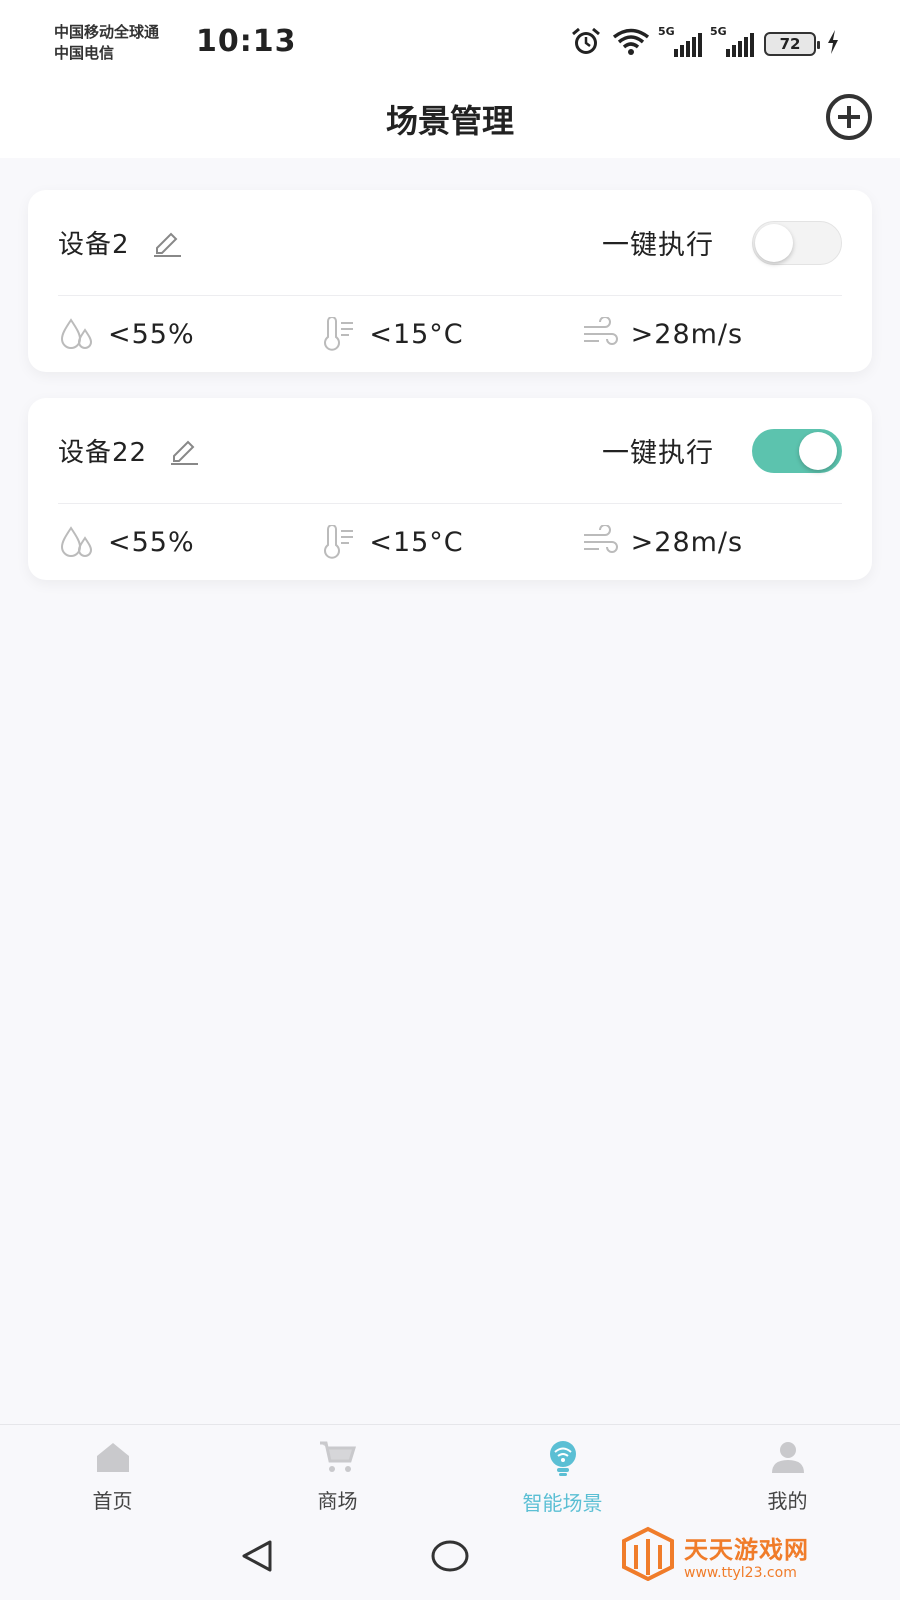  Describe the element at coordinates (246, 41) in the screenshot. I see `status-clock: 10:13` at that location.